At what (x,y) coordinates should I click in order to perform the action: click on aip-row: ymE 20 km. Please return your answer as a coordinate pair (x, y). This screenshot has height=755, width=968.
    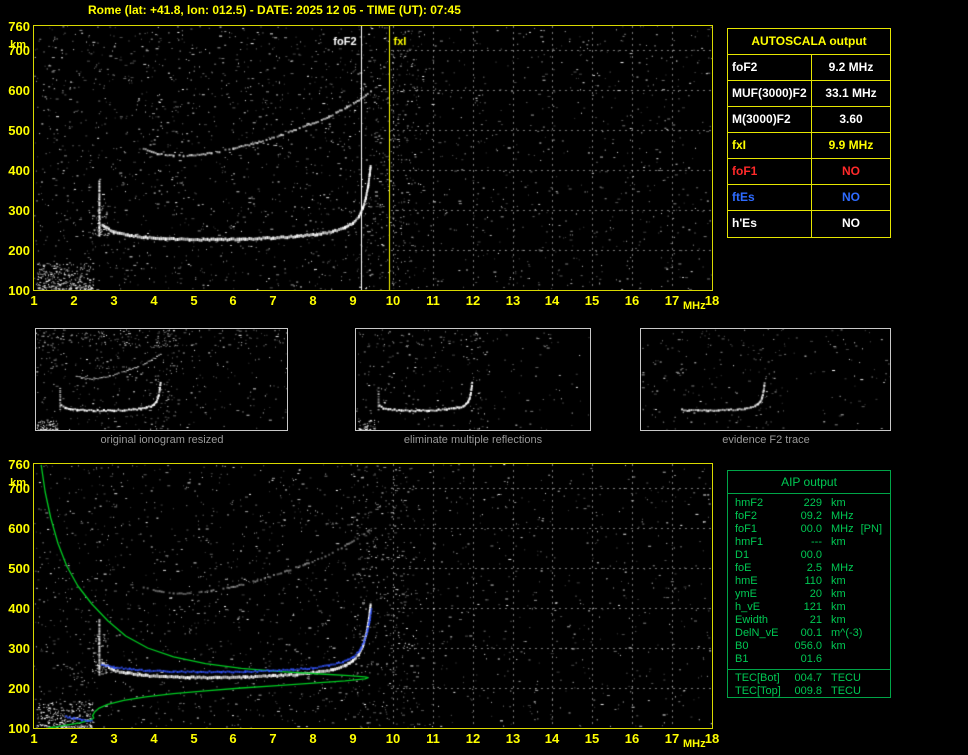
    Looking at the image, I should click on (809, 594).